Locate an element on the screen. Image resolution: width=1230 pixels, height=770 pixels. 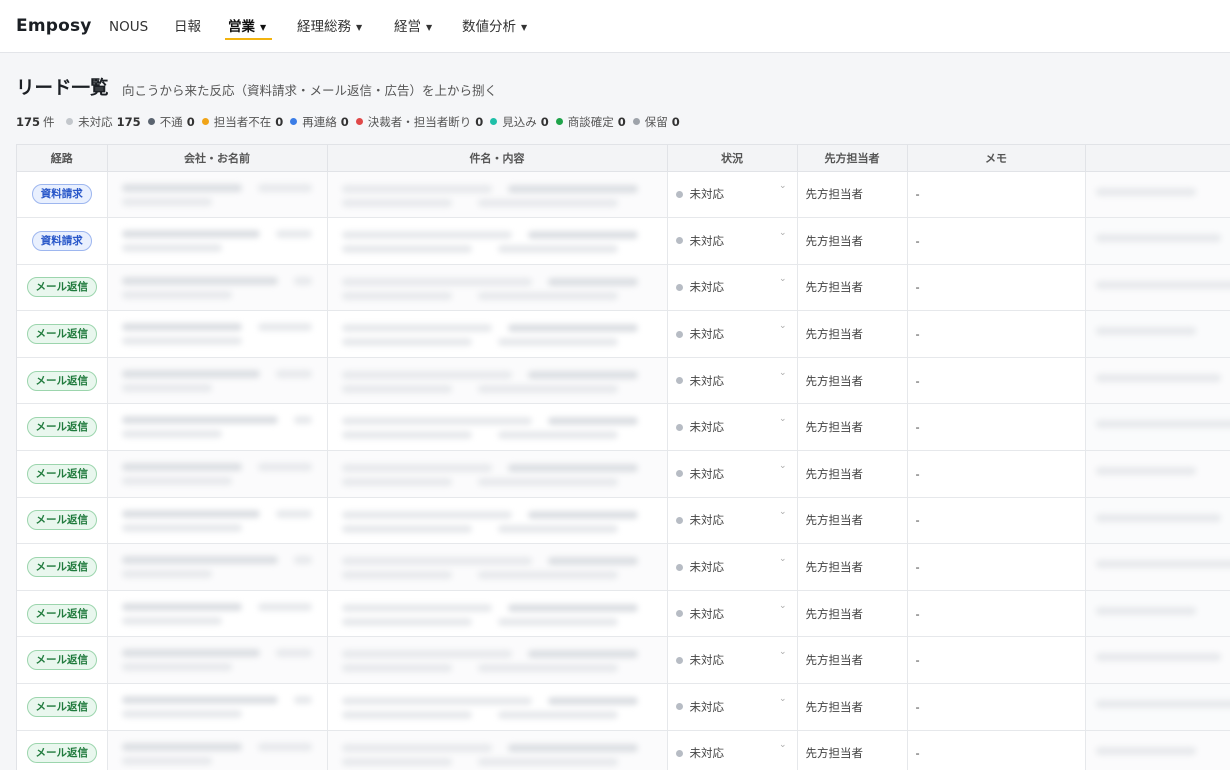
nav-item-keiri-somu: 経理総務 ▼ is located at coordinates (329, 28).